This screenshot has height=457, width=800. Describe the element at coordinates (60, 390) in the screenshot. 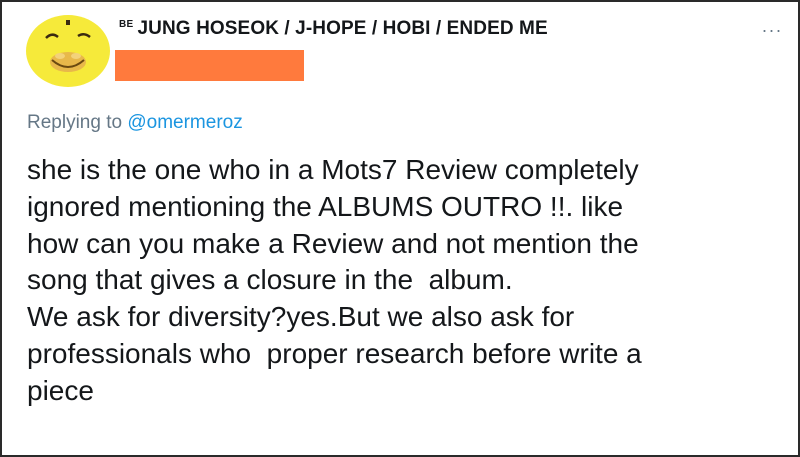

I see `tweet-line: piece` at that location.